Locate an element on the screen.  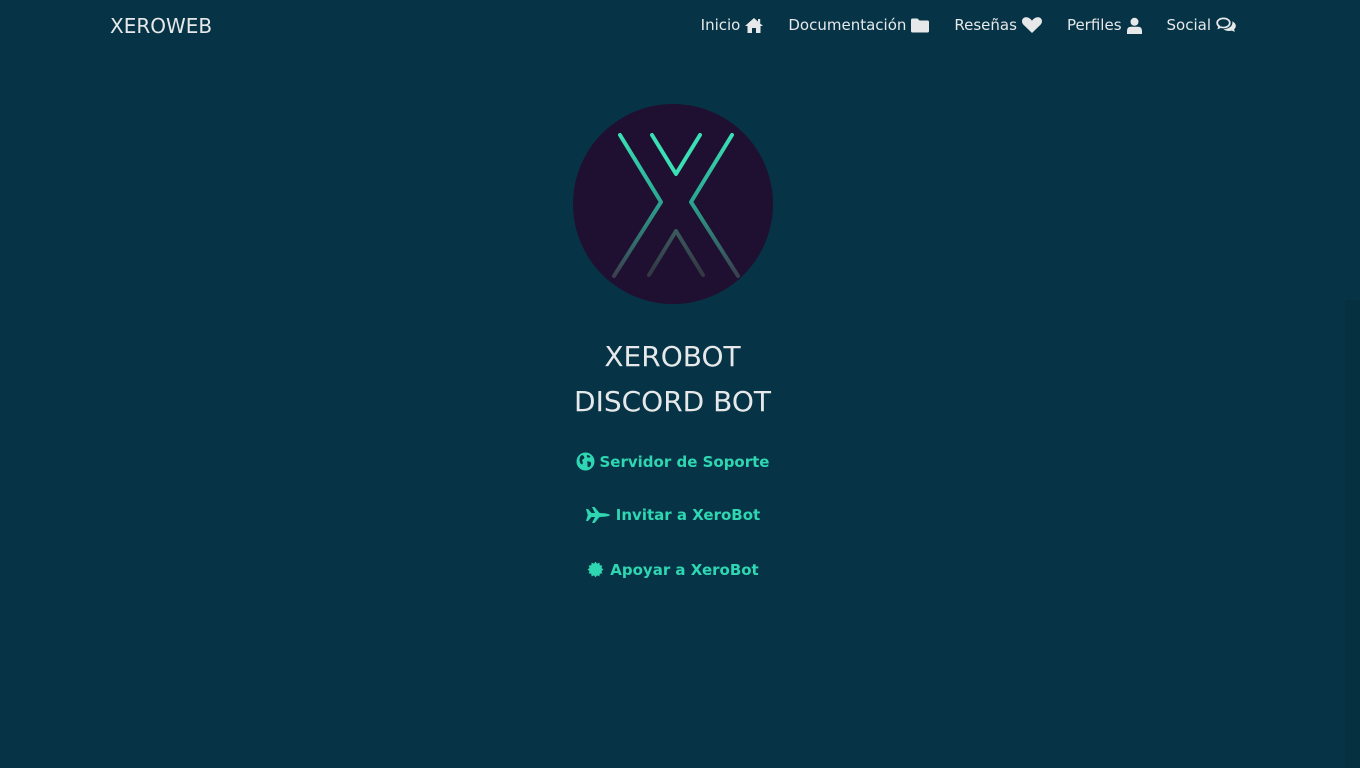
vertical-scrollbar is located at coordinates (1352, 384).